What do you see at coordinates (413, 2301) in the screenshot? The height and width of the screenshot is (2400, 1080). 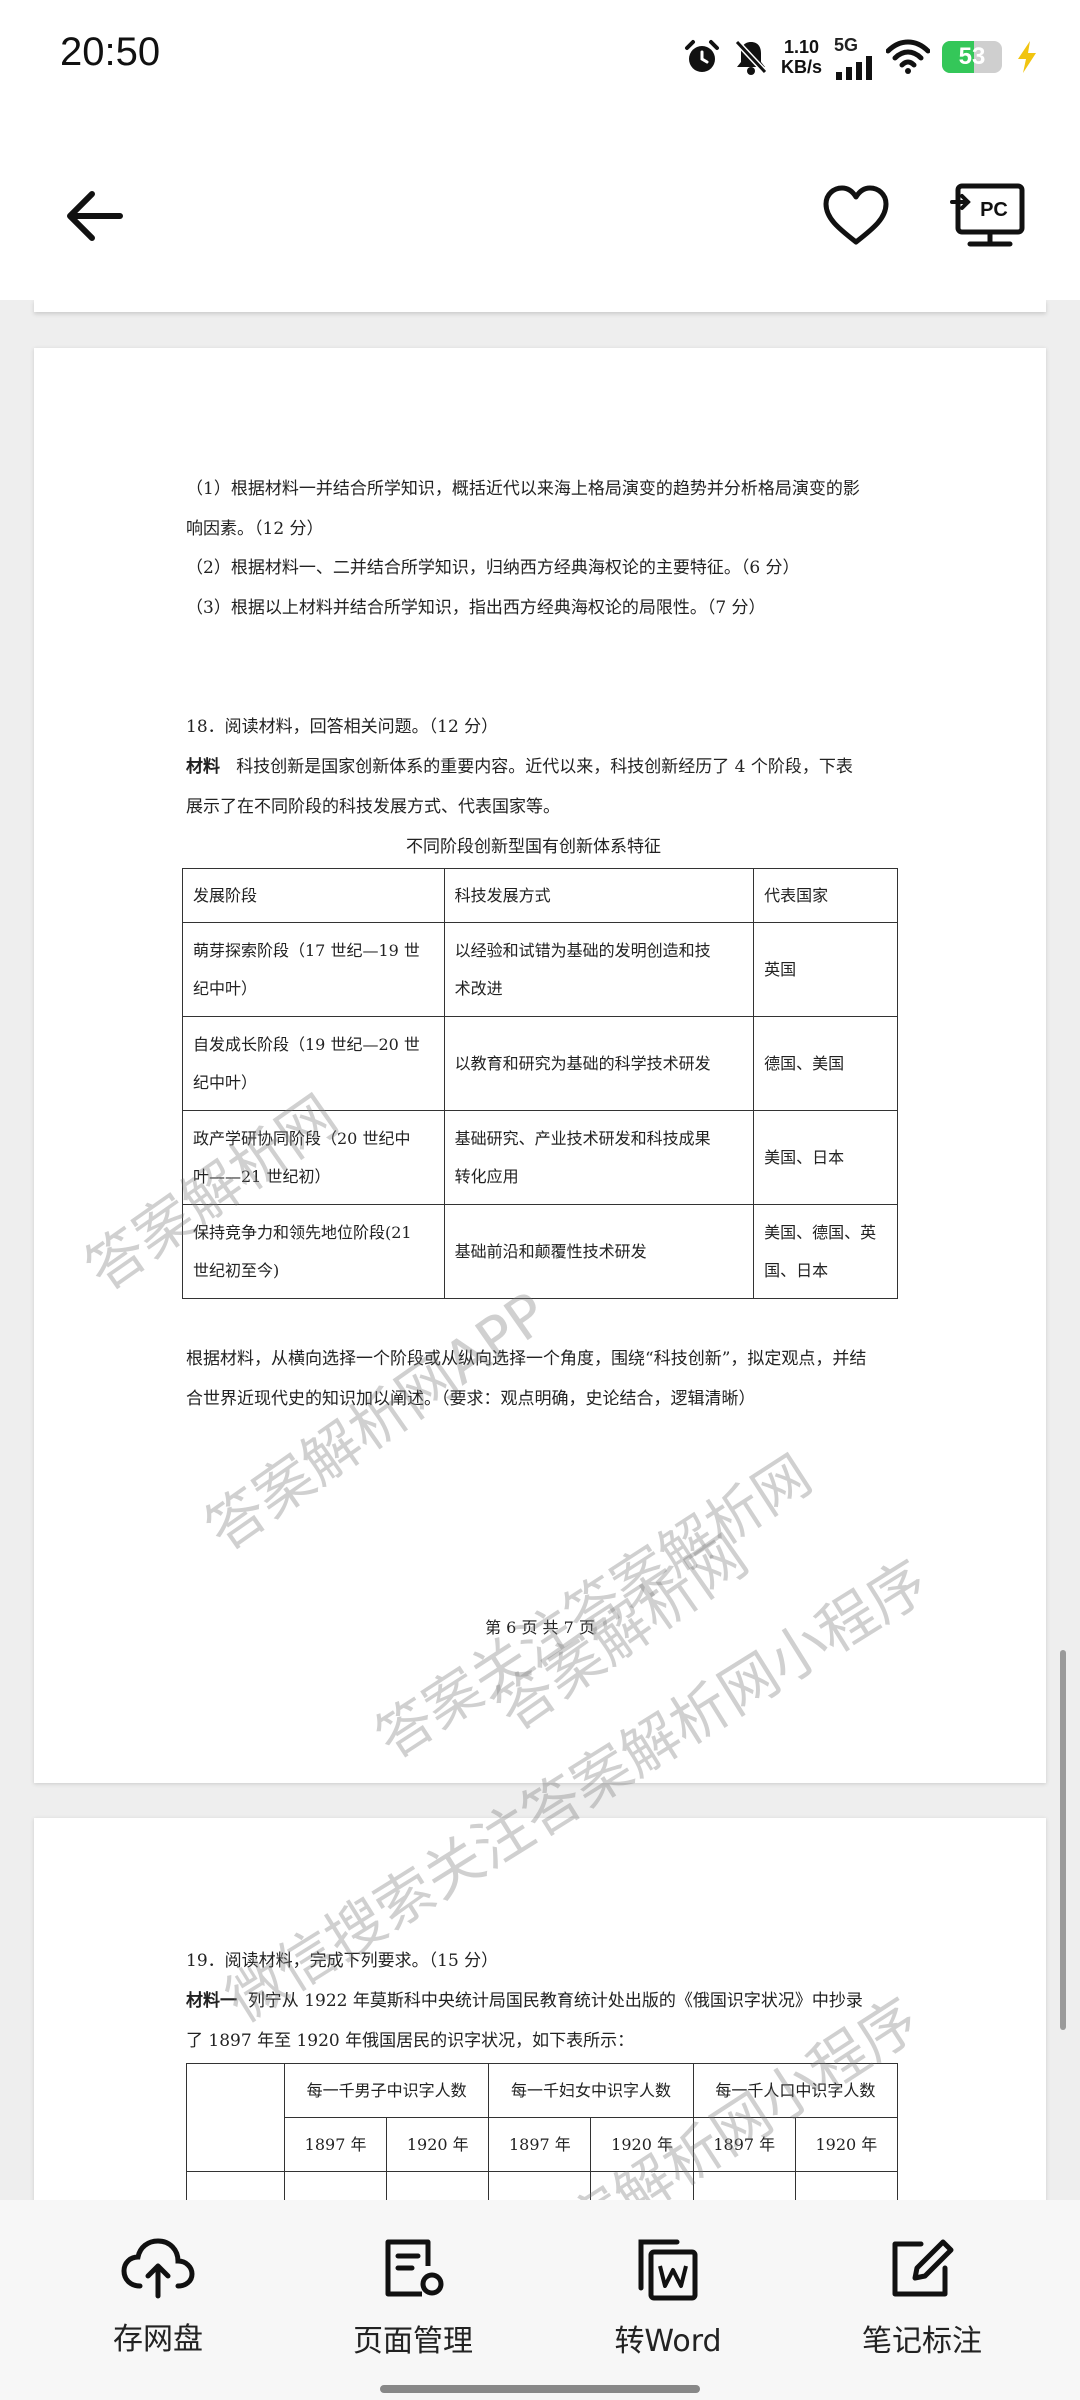 I see `page-manage-button: 页面管理` at bounding box center [413, 2301].